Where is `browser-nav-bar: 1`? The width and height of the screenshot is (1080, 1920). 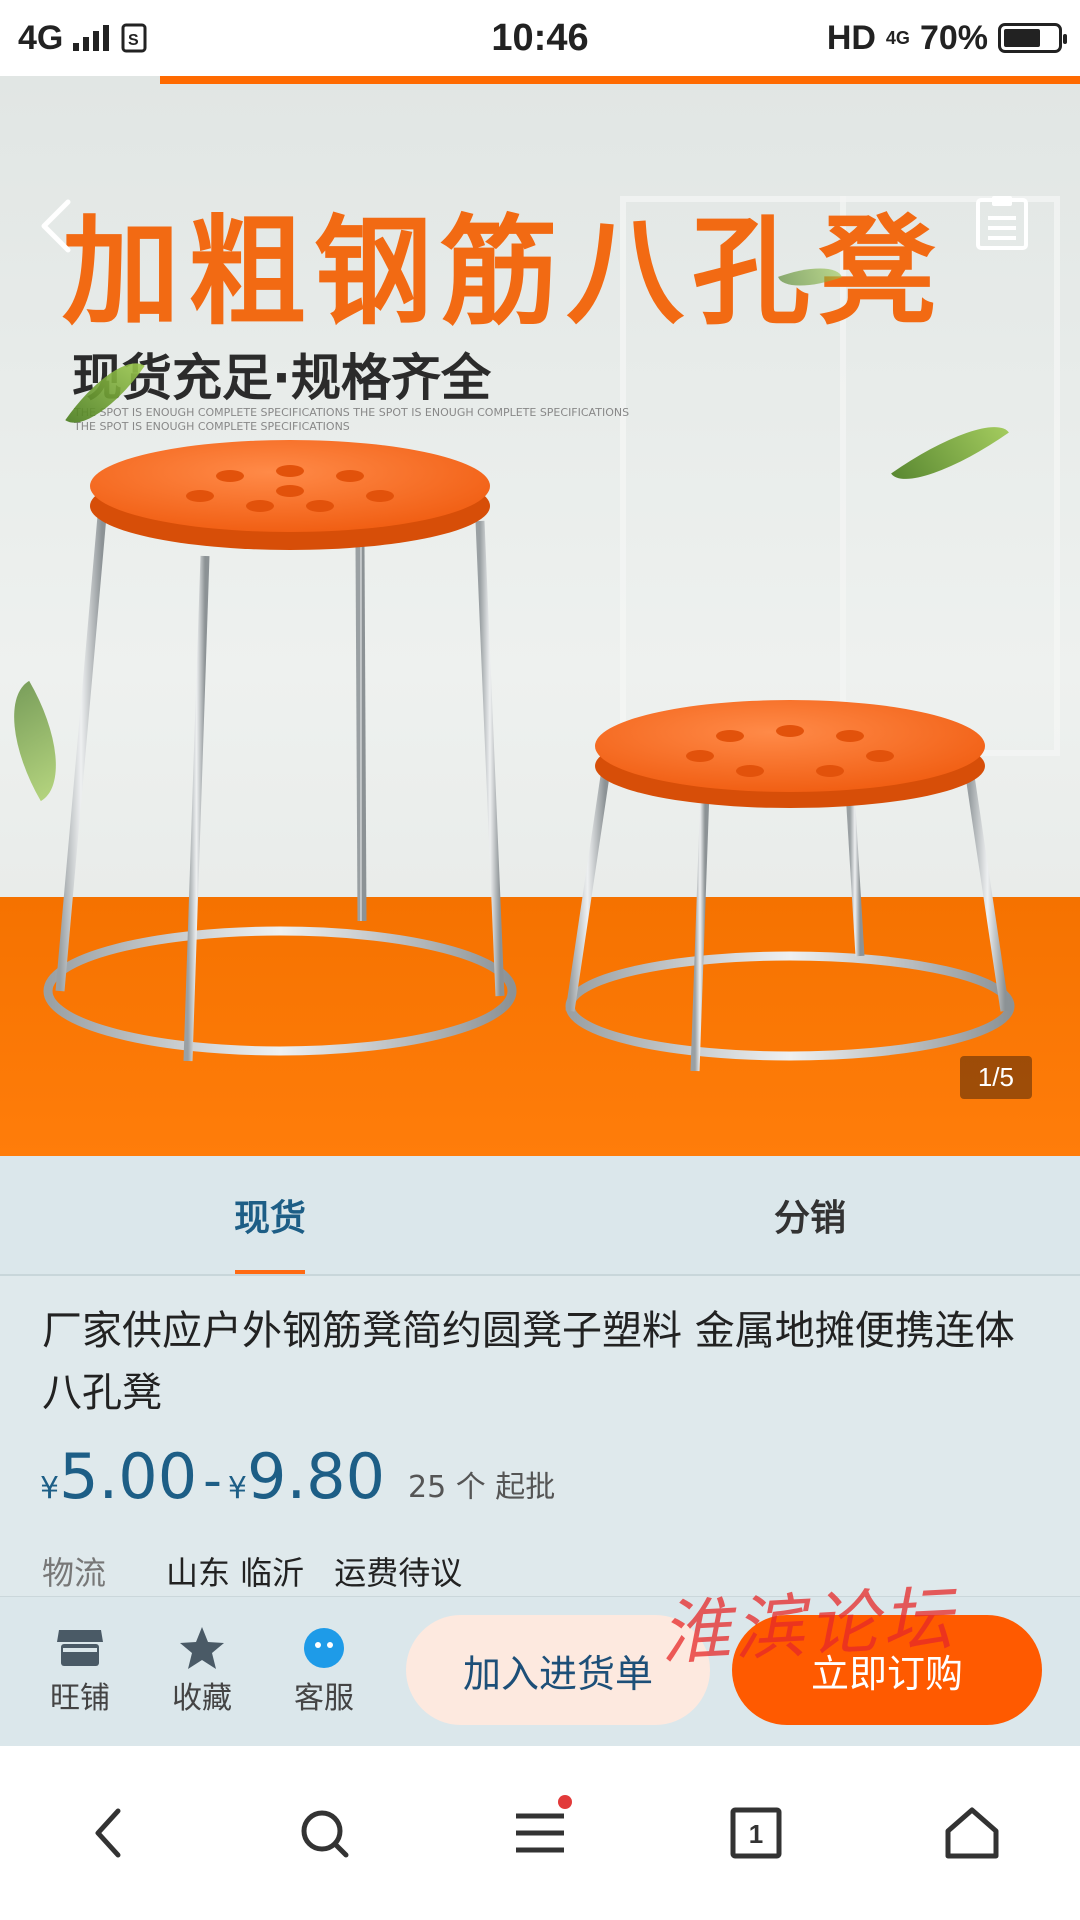 browser-nav-bar: 1 is located at coordinates (540, 1833).